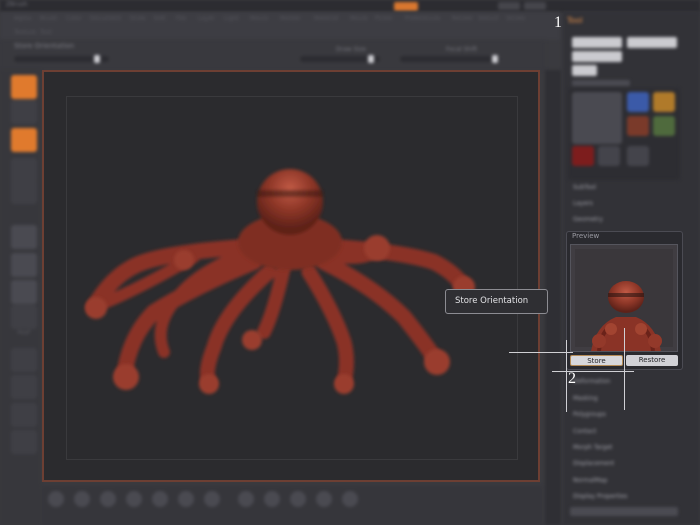  Describe the element at coordinates (586, 236) in the screenshot. I see `preview-label: Preview` at that location.